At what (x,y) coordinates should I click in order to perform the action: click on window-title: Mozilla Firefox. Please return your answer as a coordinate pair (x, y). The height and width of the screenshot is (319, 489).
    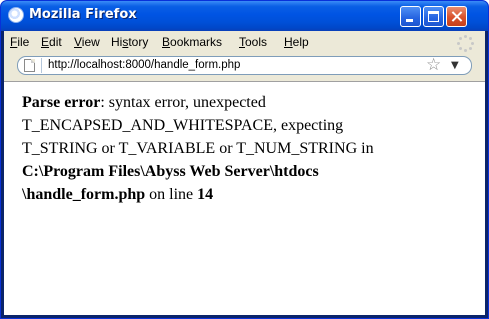
    Looking at the image, I should click on (83, 14).